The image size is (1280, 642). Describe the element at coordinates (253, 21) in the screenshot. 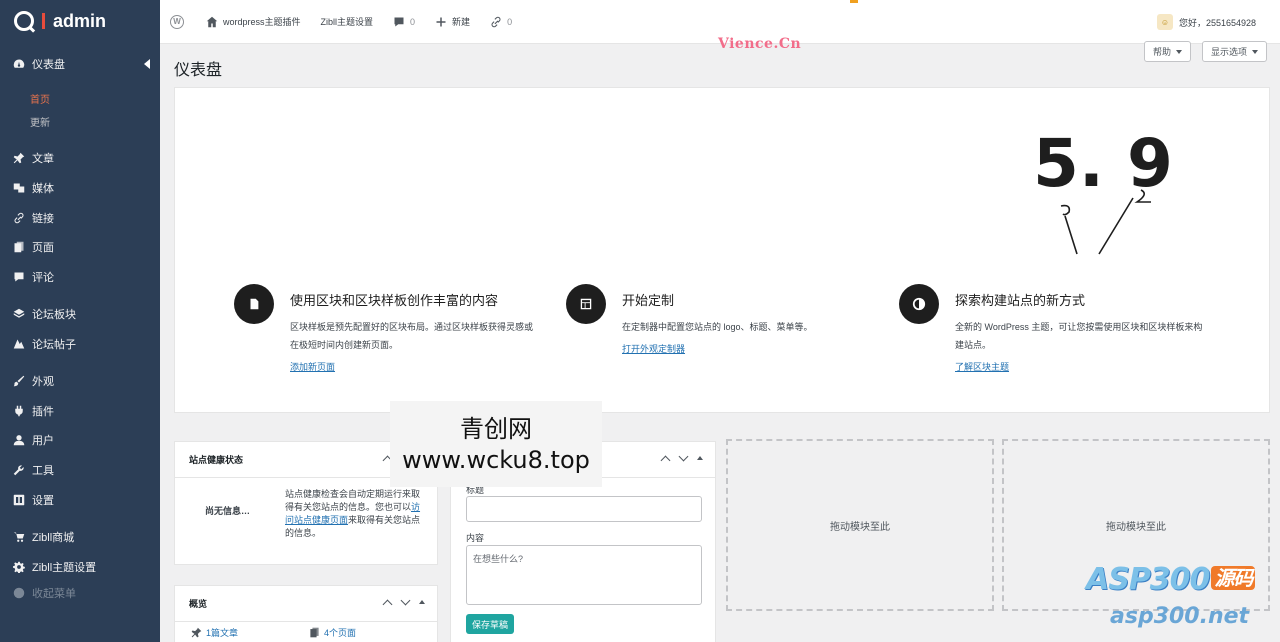

I see `toolbar-site-name: wordpress主题插件` at that location.